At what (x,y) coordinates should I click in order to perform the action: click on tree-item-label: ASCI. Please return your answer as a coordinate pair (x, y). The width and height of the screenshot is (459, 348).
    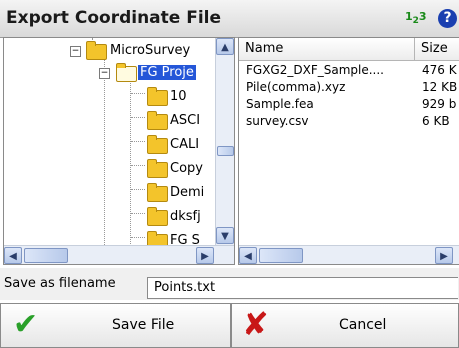
    Looking at the image, I should click on (185, 120).